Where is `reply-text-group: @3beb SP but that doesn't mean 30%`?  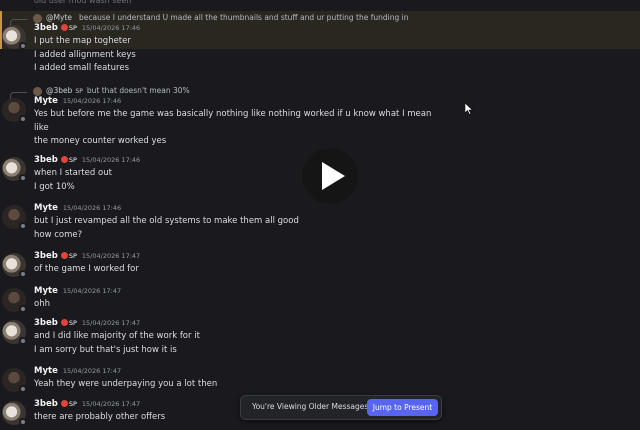 reply-text-group: @3beb SP but that doesn't mean 30% is located at coordinates (118, 90).